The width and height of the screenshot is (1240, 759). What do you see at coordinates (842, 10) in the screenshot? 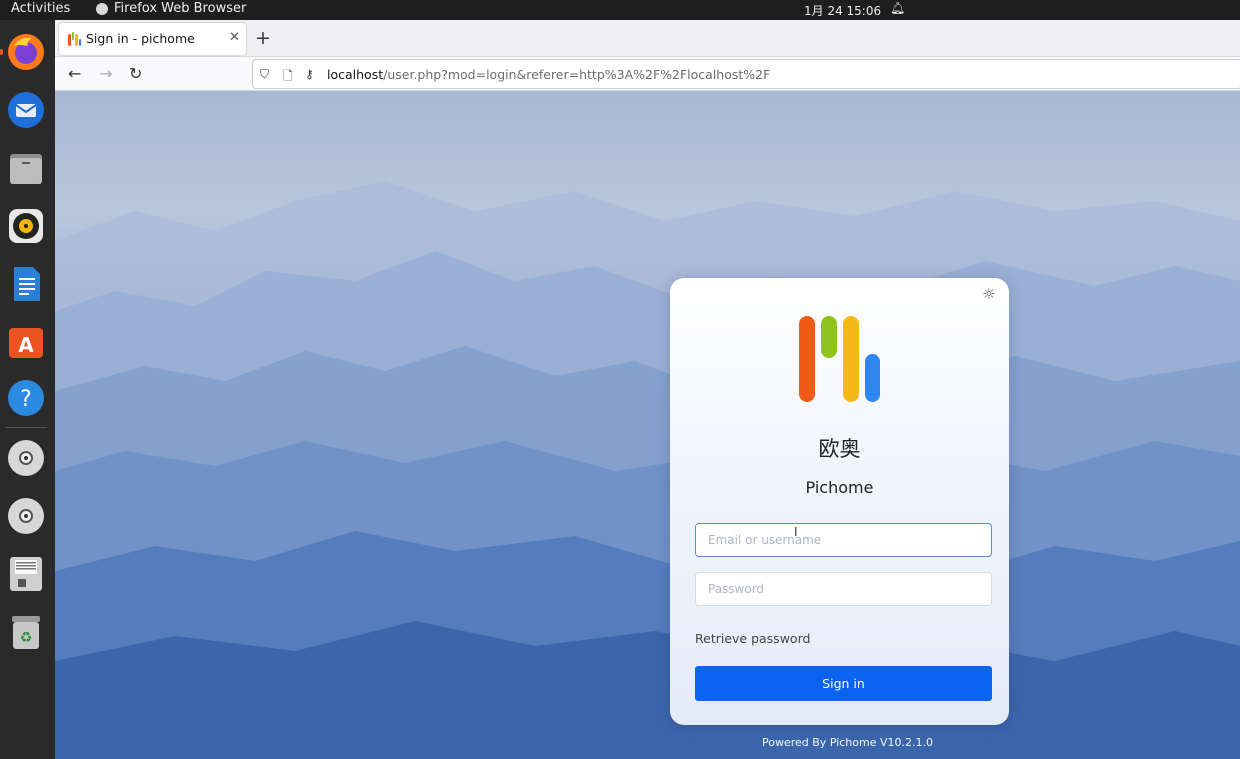
I see `clock: 1月 24 15:06` at bounding box center [842, 10].